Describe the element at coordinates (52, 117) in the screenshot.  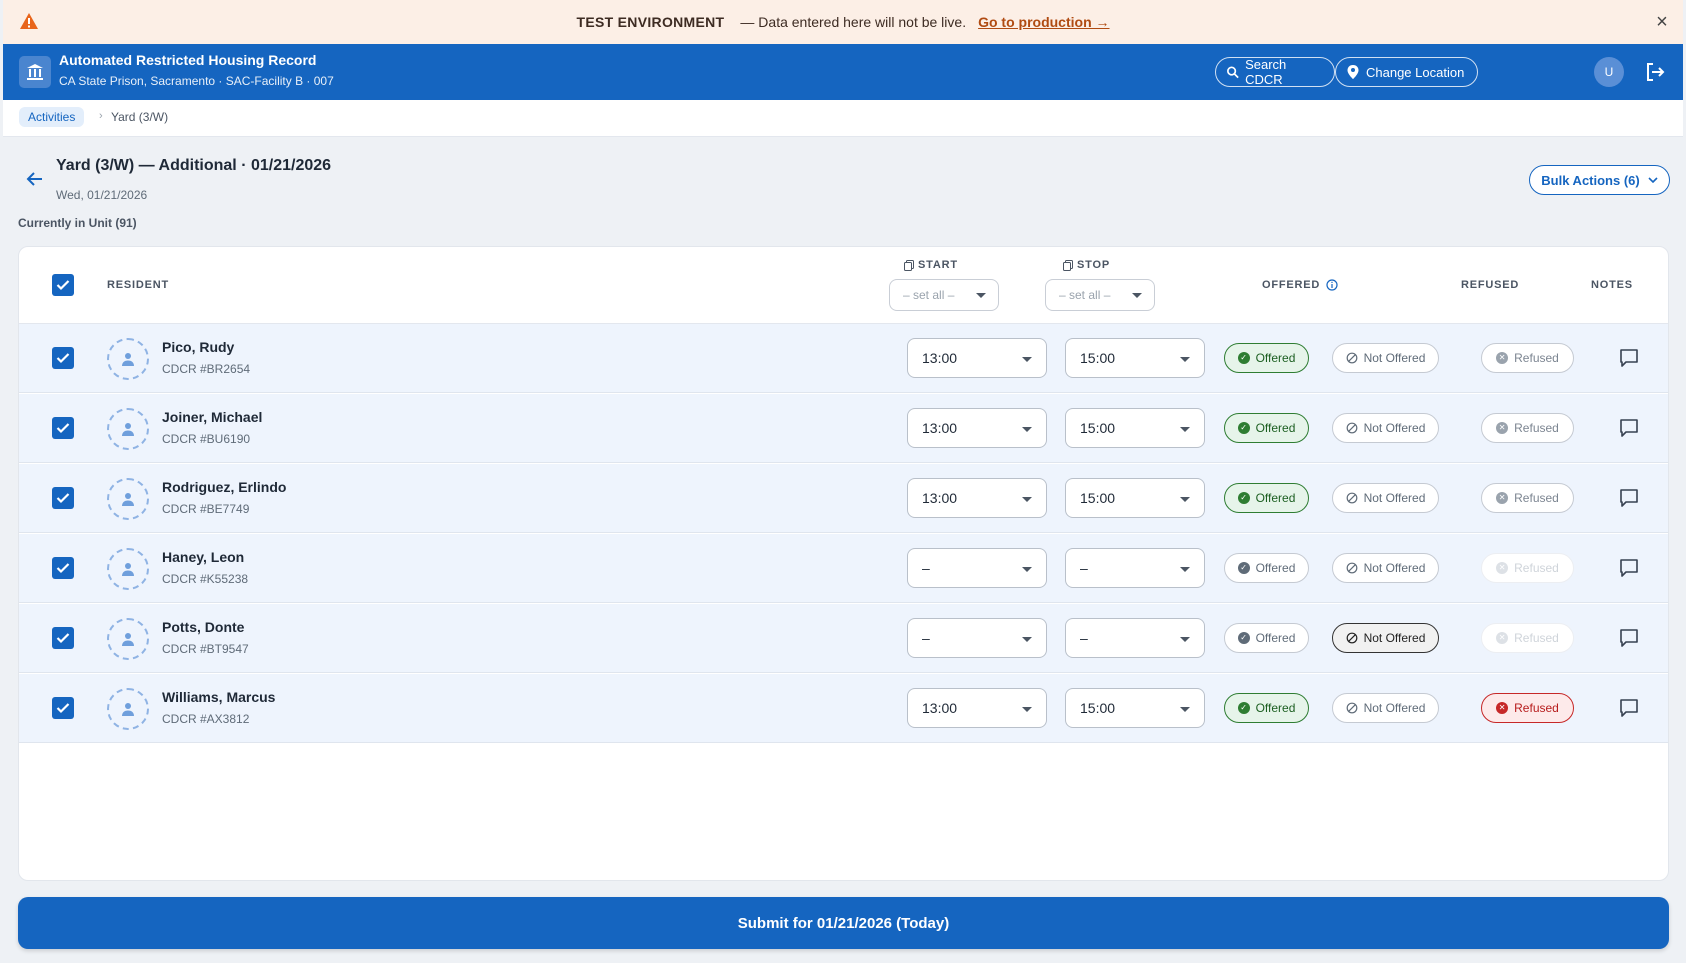
I see `breadcrumb-activities: Activities` at that location.